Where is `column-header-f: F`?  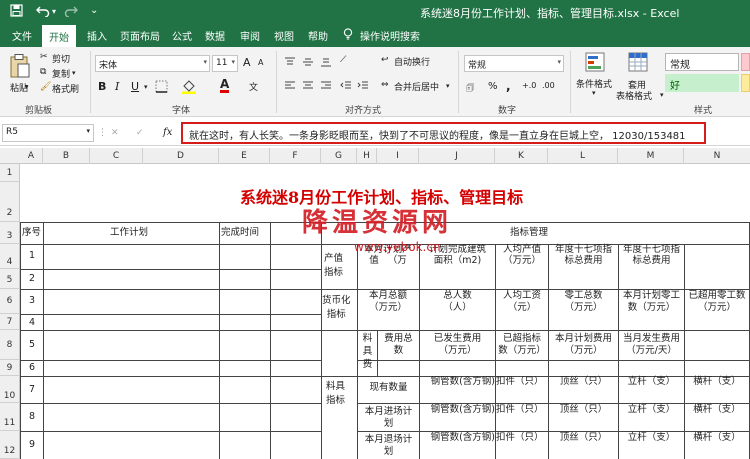 column-header-f: F is located at coordinates (295, 156).